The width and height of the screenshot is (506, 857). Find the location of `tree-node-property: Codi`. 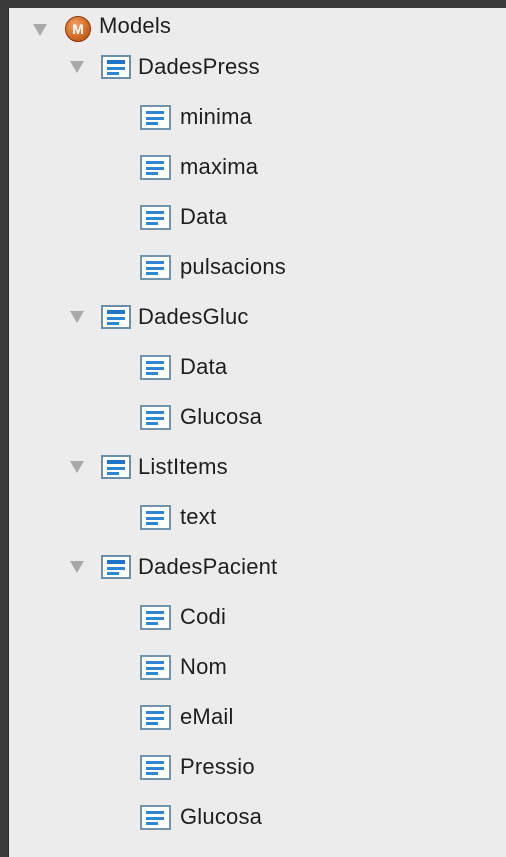

tree-node-property: Codi is located at coordinates (257, 617).